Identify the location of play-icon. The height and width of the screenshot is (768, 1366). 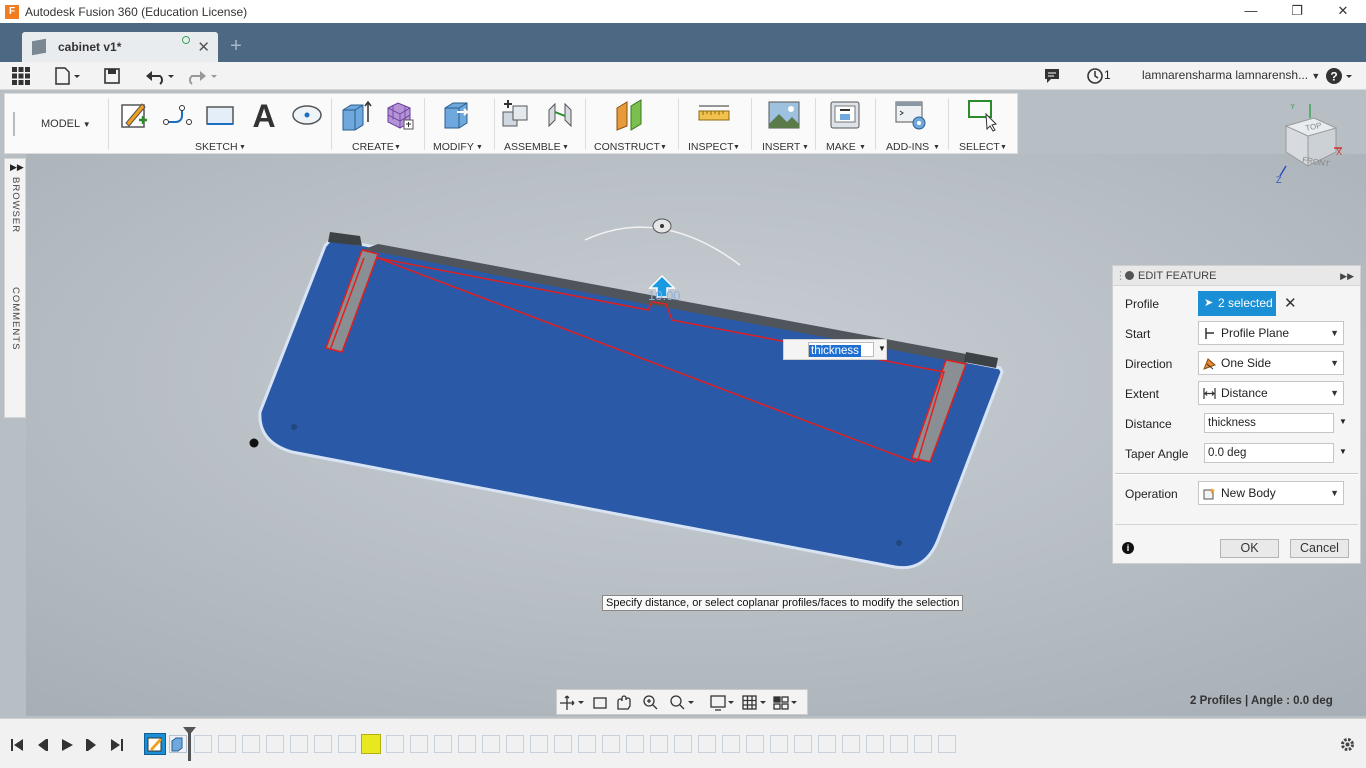
(67, 745).